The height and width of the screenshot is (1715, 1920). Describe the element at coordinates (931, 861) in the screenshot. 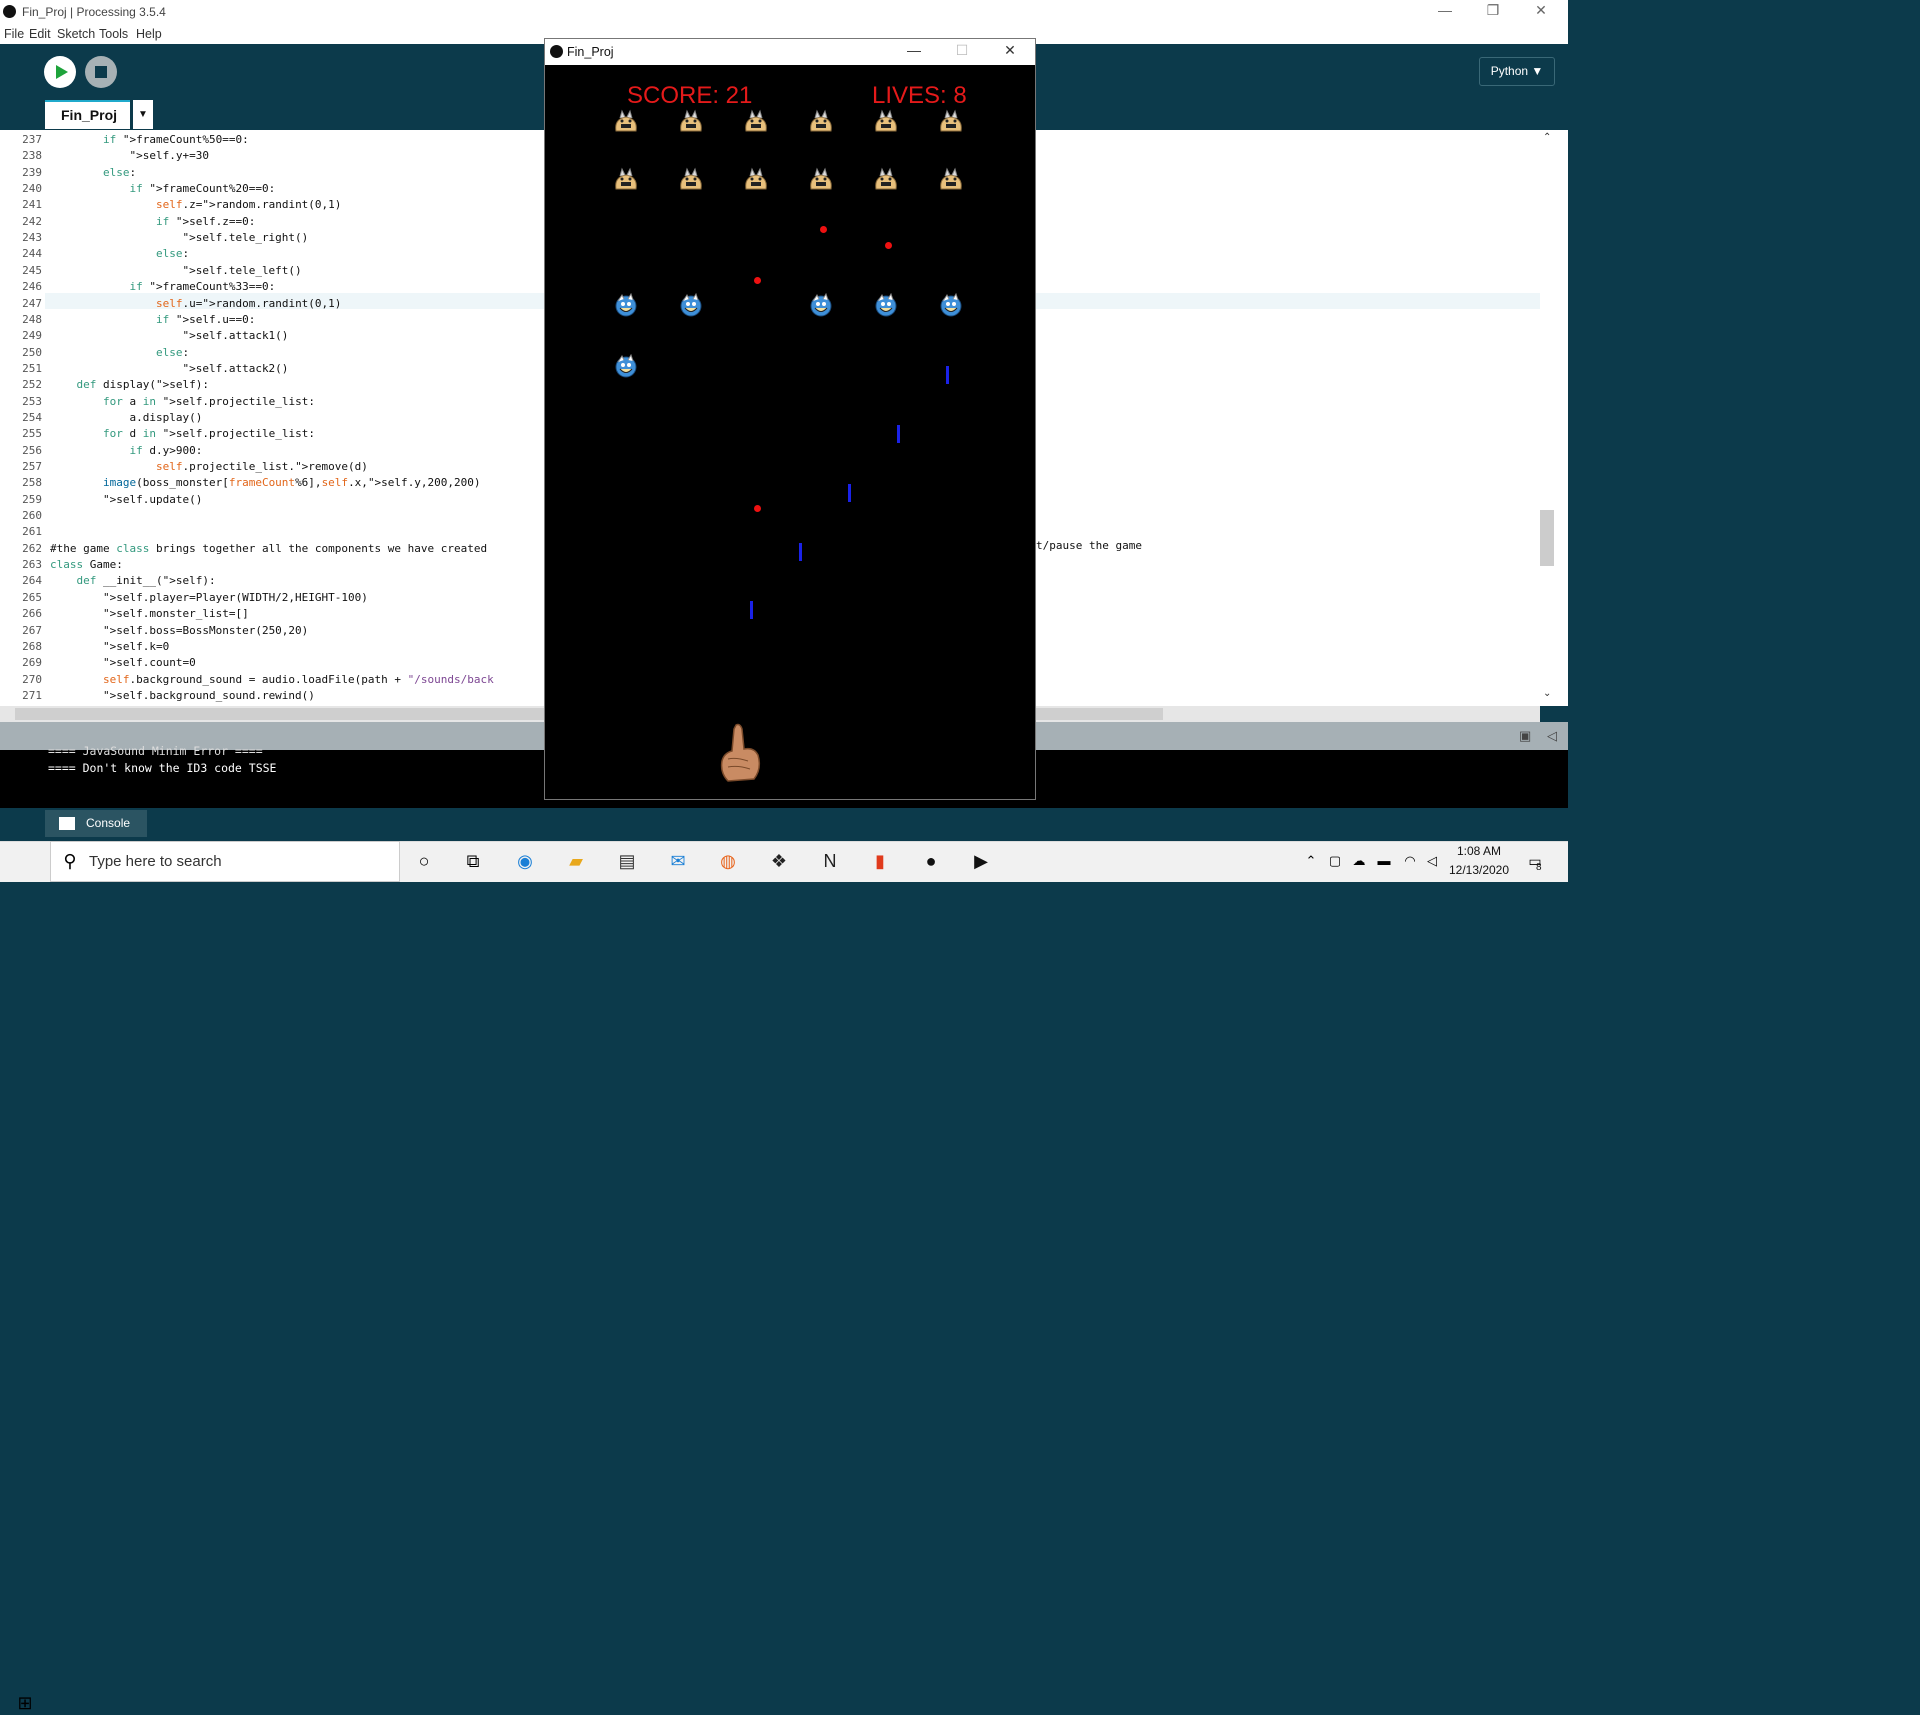

I see `processing-icon: ●` at that location.